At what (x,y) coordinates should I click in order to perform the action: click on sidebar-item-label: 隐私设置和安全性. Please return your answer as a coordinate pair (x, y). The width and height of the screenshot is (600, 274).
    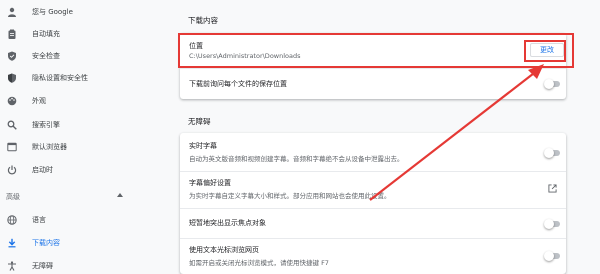
    Looking at the image, I should click on (60, 77).